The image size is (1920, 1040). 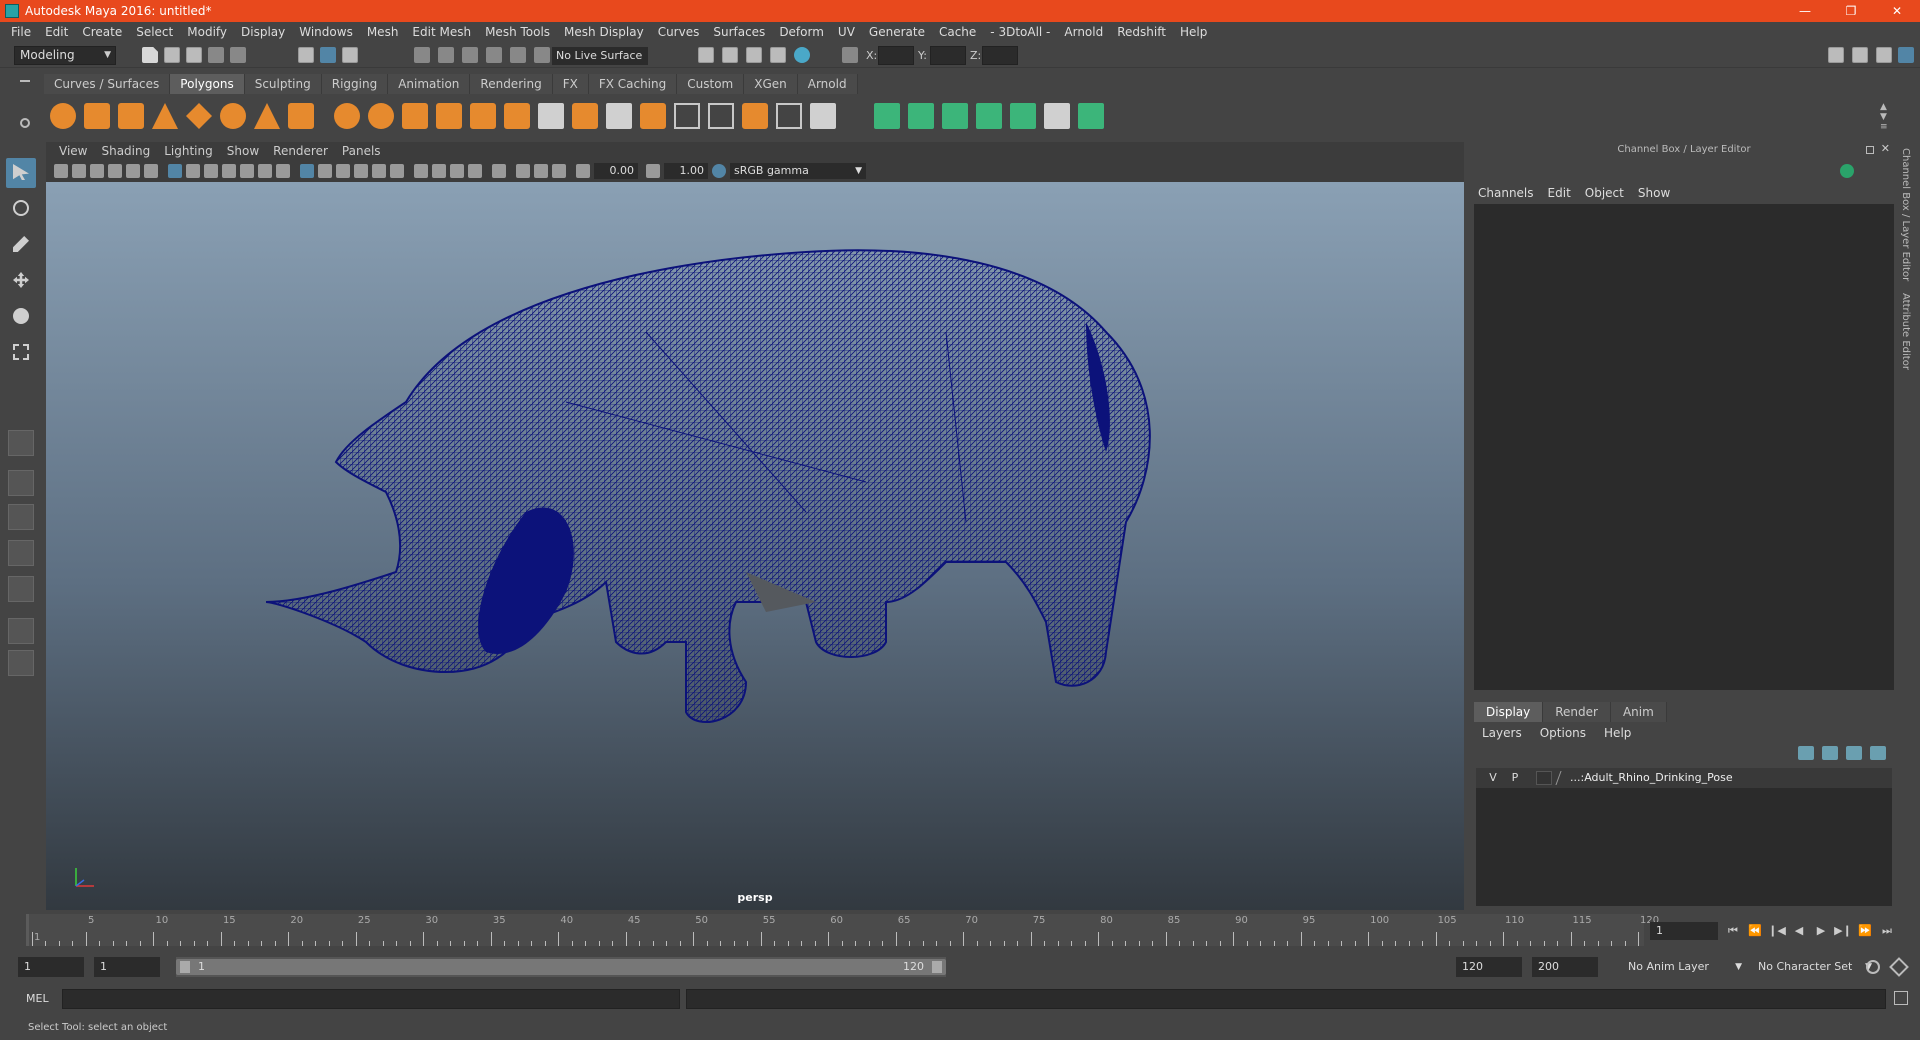 What do you see at coordinates (1901, 998) in the screenshot?
I see `script-editor-icon` at bounding box center [1901, 998].